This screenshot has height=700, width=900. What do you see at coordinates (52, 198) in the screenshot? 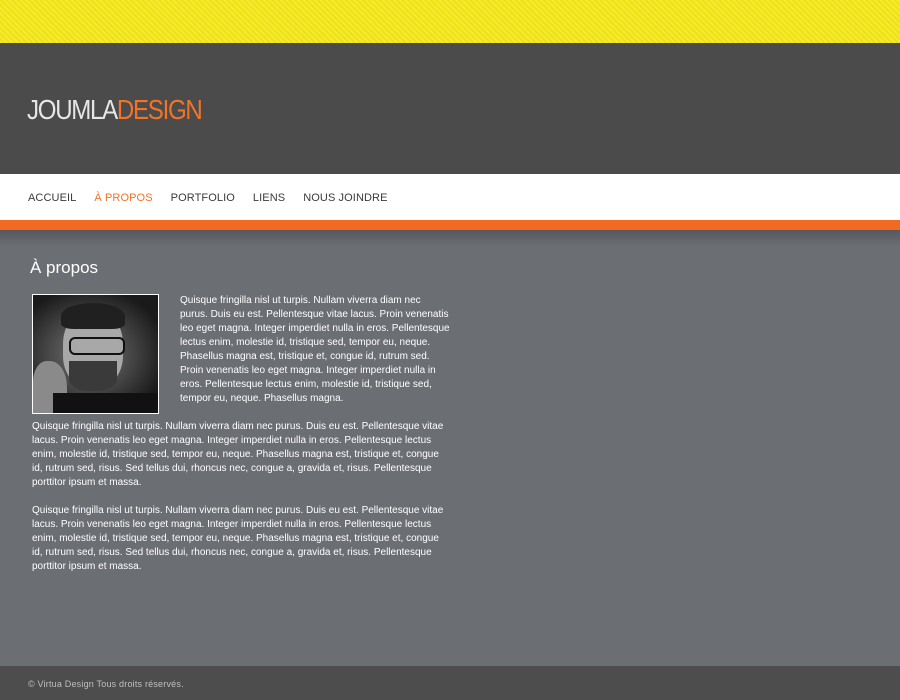
I see `nav-item-accueil: ACCUEIL` at bounding box center [52, 198].